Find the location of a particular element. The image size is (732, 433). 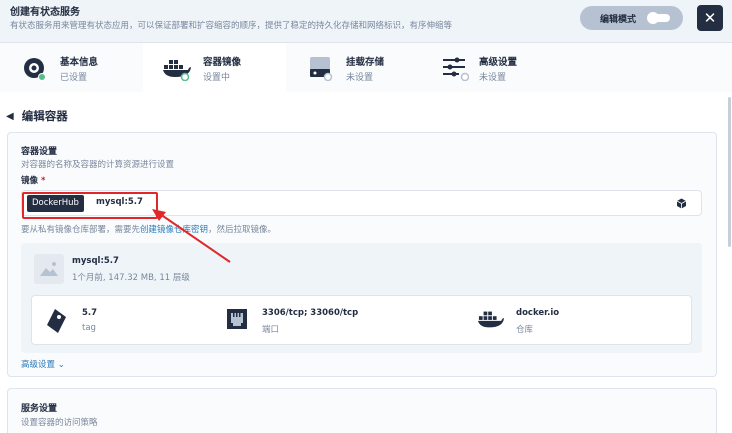

annotation-arrow is located at coordinates (191, 236).